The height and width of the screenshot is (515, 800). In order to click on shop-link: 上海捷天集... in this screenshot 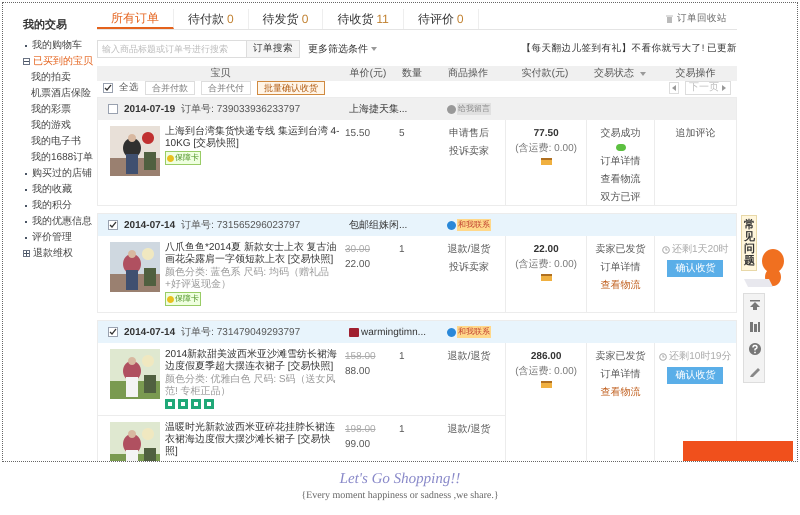, I will do `click(378, 109)`.